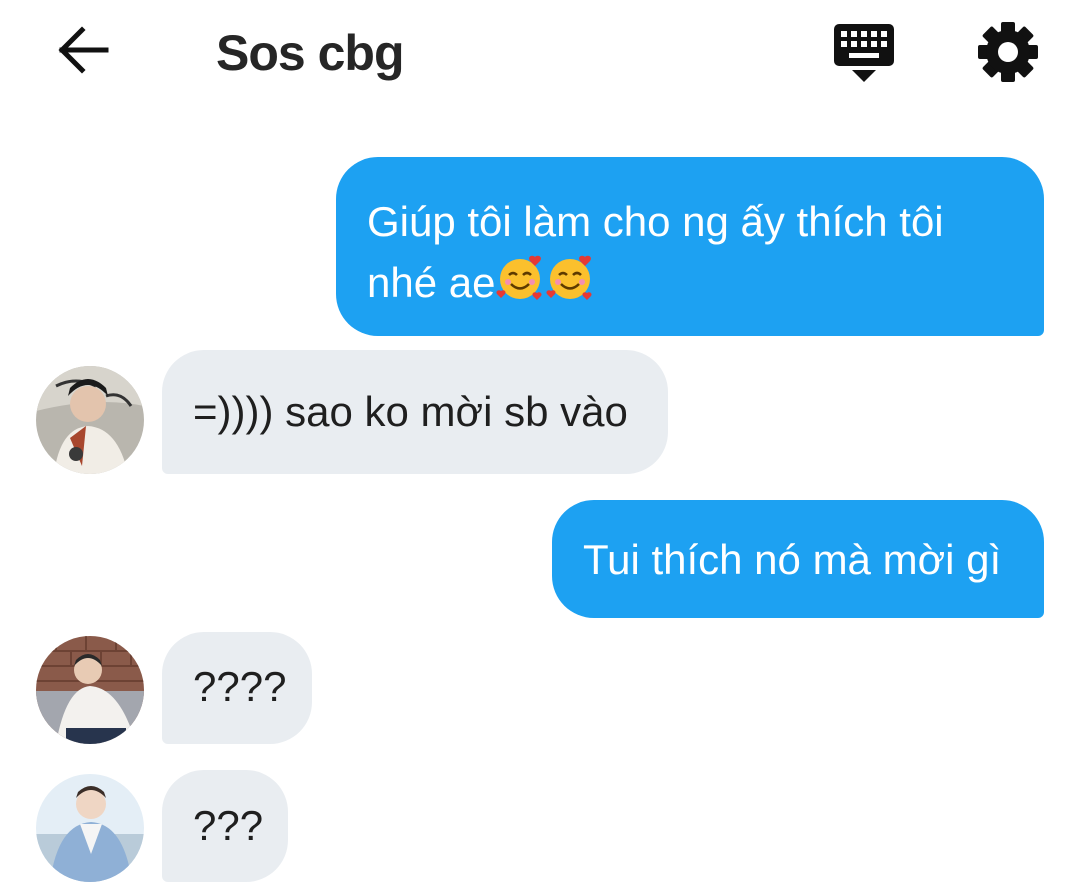 The width and height of the screenshot is (1080, 884). Describe the element at coordinates (655, 221) in the screenshot. I see `message-text: Giúp tôi làm cho ng ấy thích tôi` at that location.